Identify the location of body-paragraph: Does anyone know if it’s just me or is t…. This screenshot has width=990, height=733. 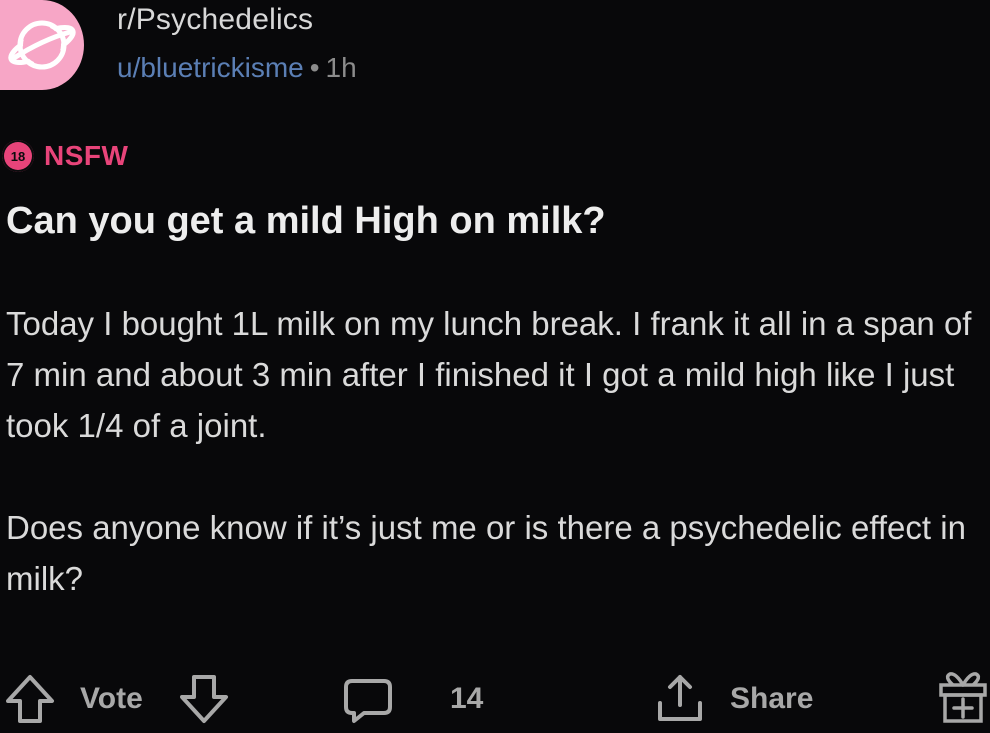
(486, 553).